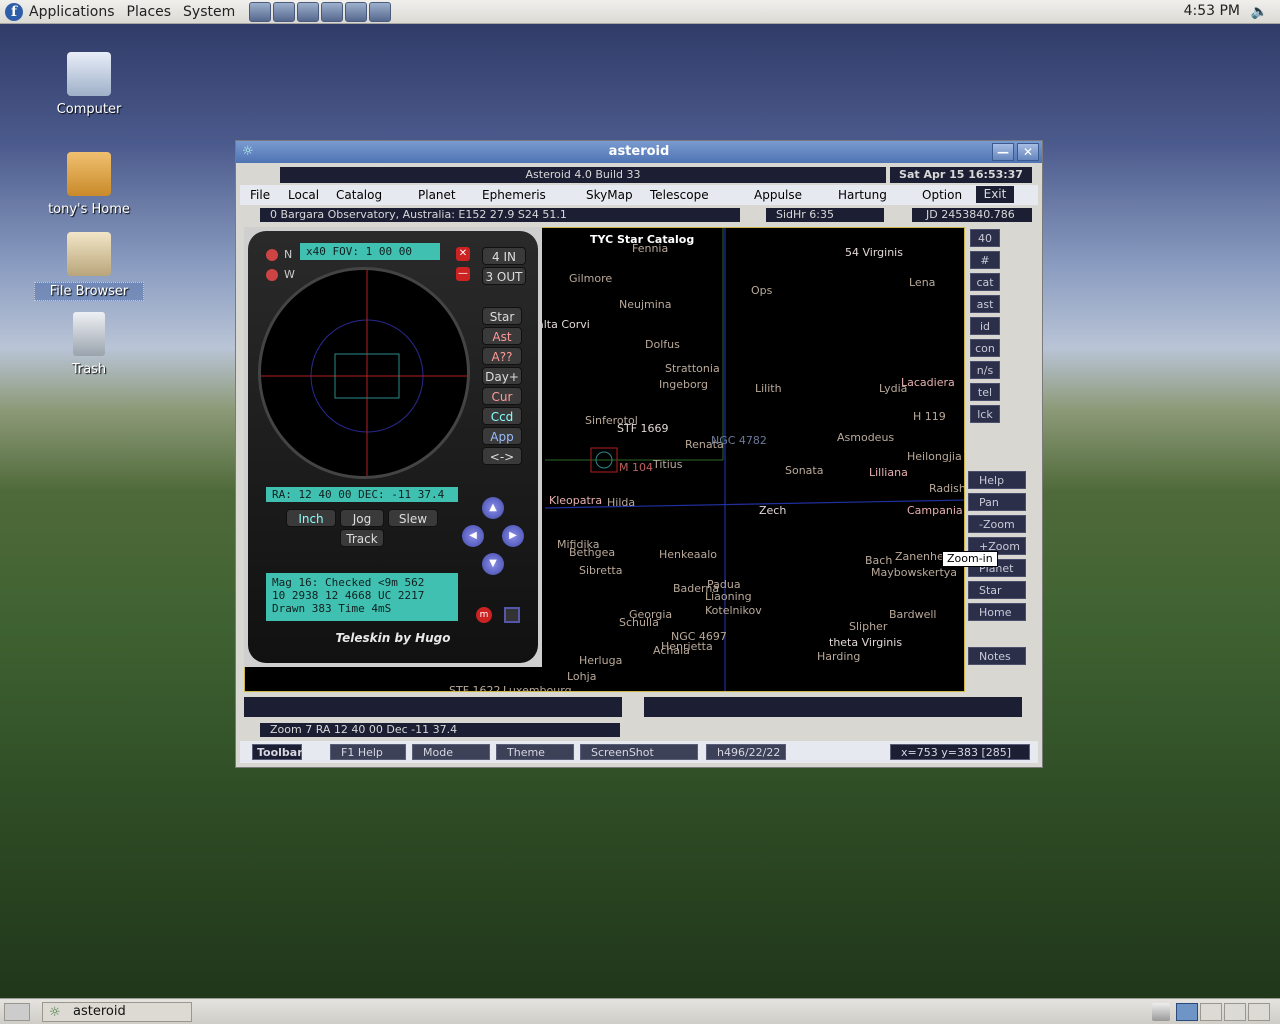  I want to click on mode-button: Mode, so click(451, 752).